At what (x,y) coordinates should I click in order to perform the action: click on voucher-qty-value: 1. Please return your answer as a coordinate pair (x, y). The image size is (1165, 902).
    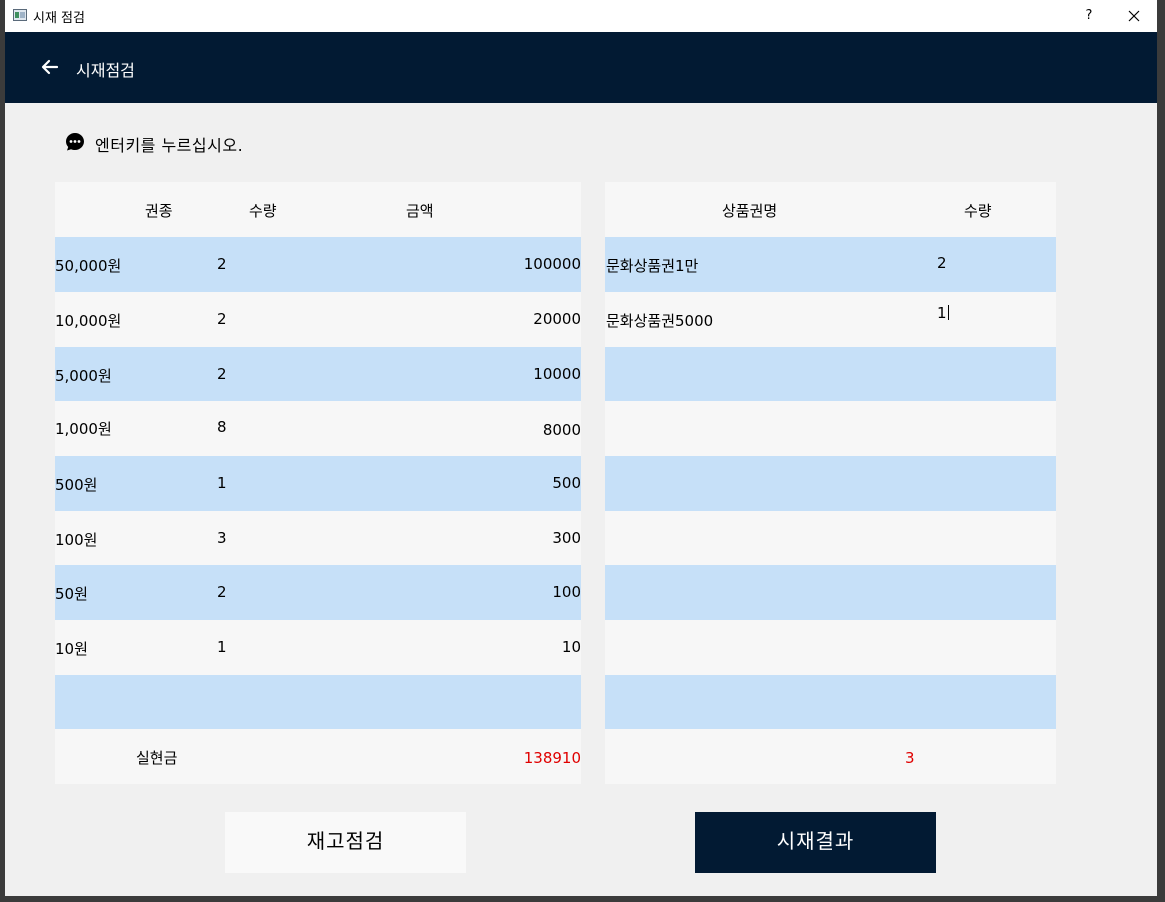
    Looking at the image, I should click on (942, 313).